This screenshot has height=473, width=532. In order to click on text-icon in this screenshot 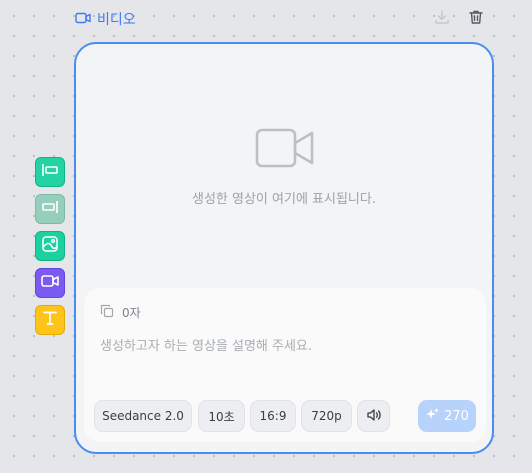, I will do `click(50, 320)`.